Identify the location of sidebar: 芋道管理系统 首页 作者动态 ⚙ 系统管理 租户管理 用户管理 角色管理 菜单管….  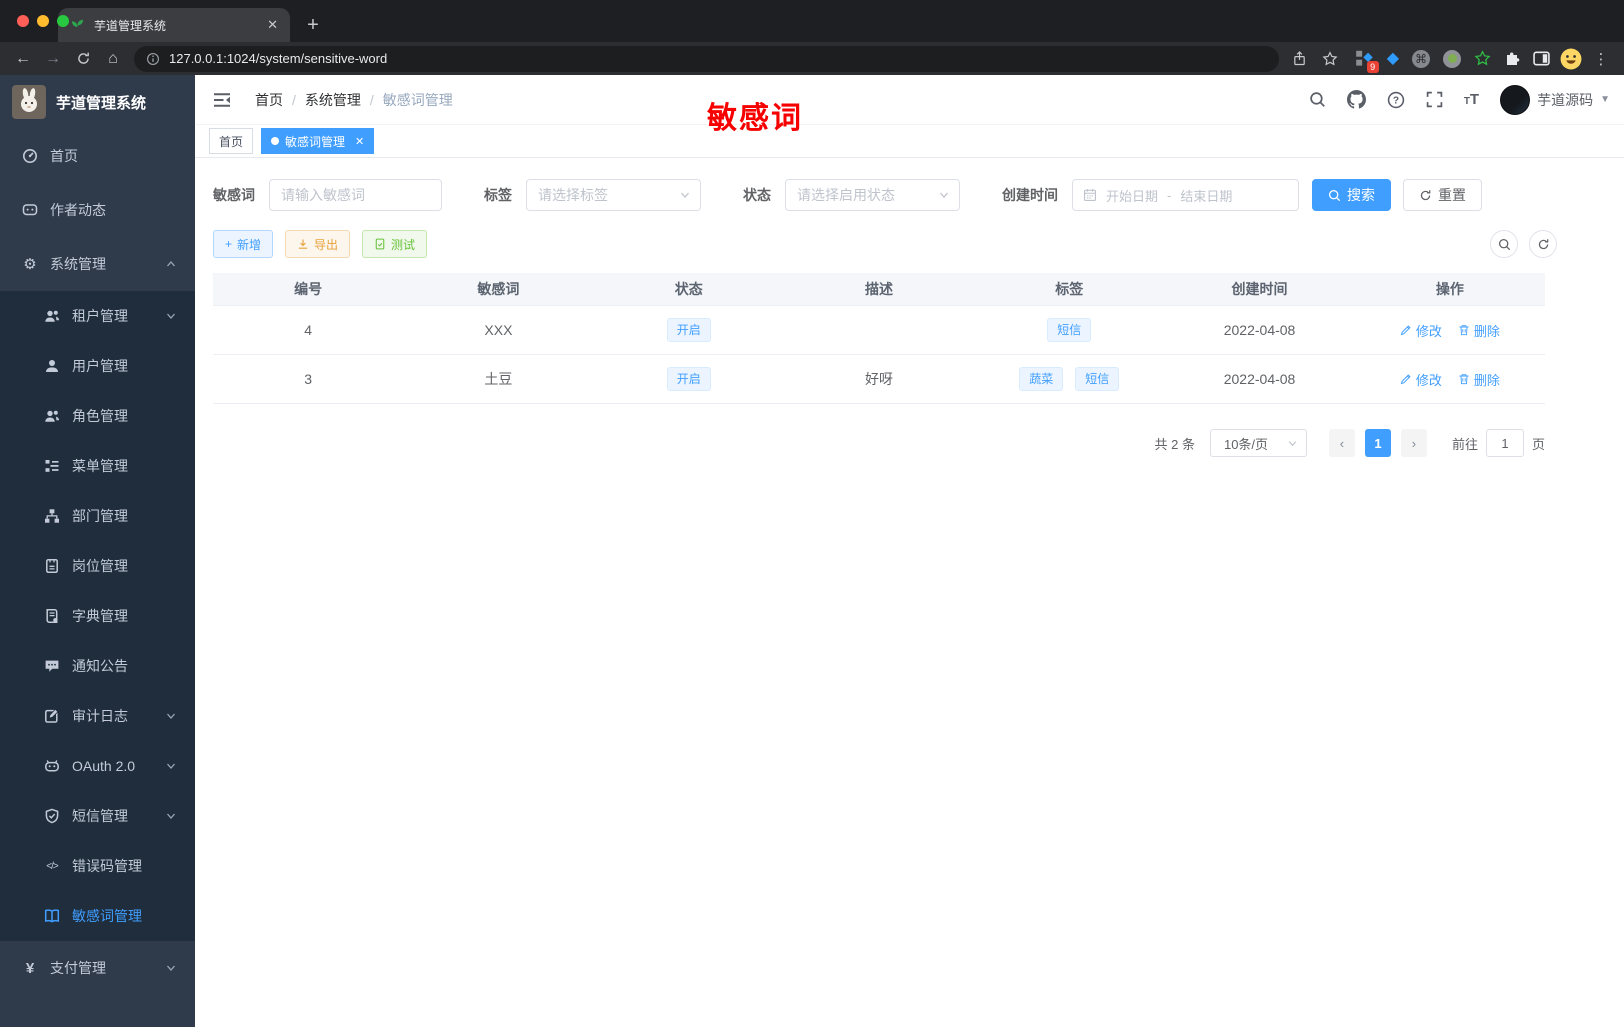
(97, 551).